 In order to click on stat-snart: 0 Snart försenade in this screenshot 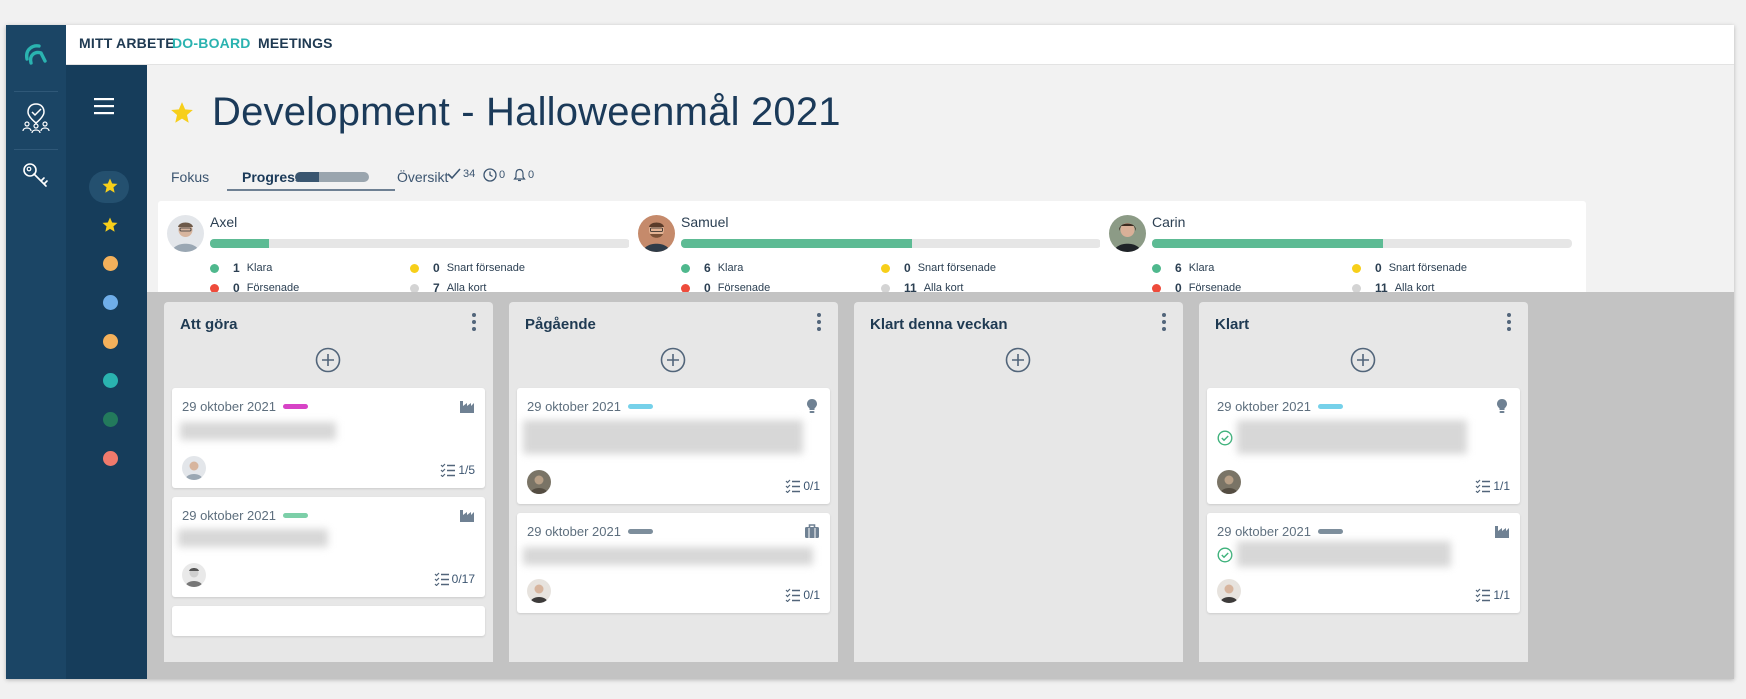, I will do `click(938, 268)`.